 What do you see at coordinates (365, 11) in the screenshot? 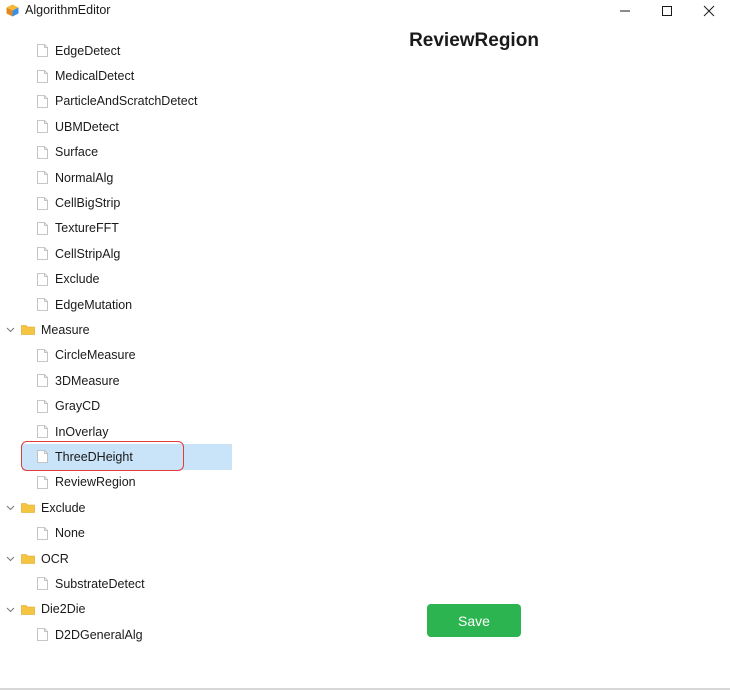
I see `title-bar: AlgorithmEditor` at bounding box center [365, 11].